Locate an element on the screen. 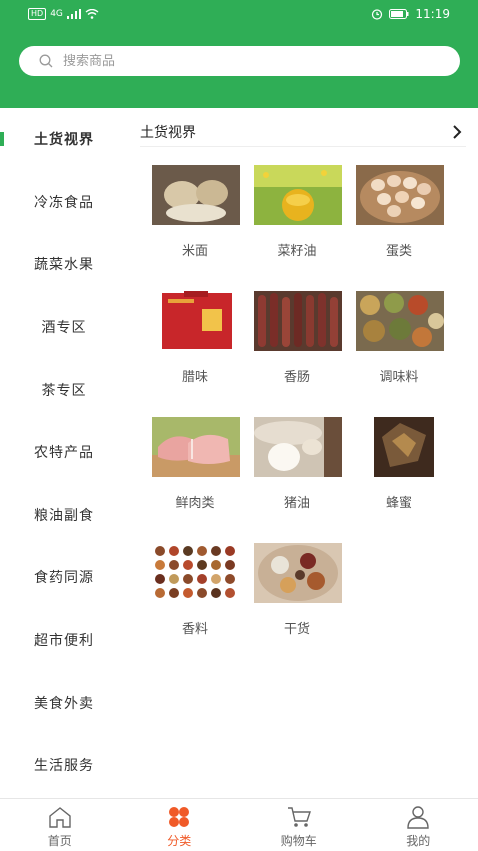 The width and height of the screenshot is (478, 851). sidebar-item-label: 粮油副食 is located at coordinates (64, 515).